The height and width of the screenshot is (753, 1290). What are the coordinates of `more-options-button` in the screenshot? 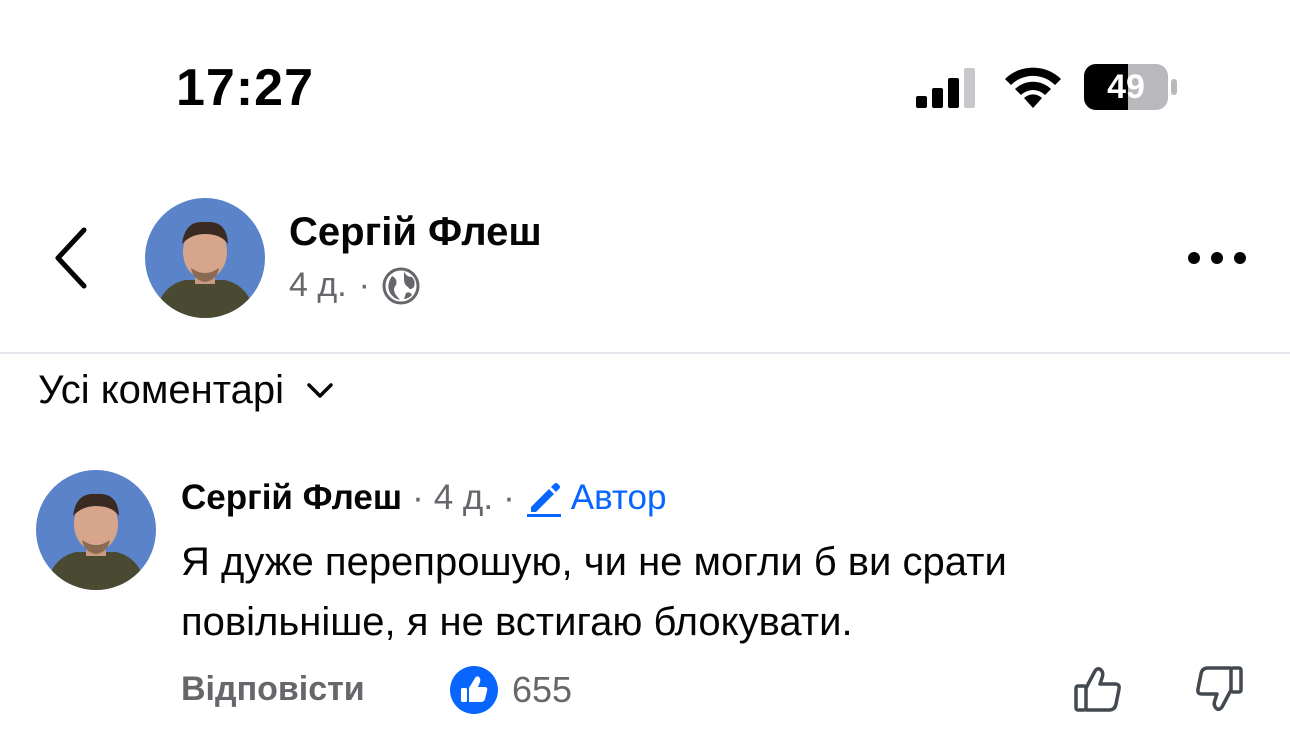 It's located at (1217, 258).